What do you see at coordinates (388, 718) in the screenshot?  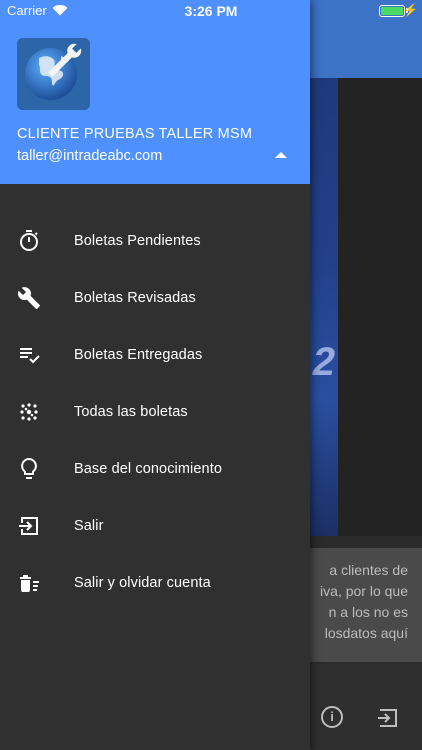 I see `login-icon` at bounding box center [388, 718].